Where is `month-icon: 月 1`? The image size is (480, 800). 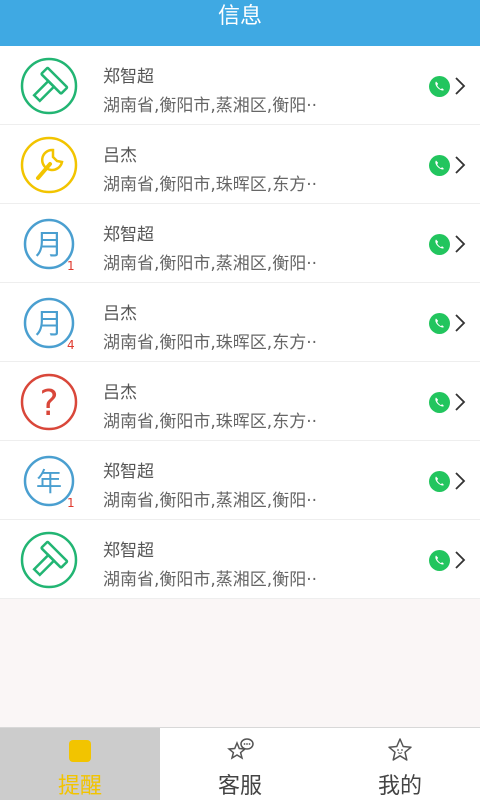
month-icon: 月 1 is located at coordinates (49, 244).